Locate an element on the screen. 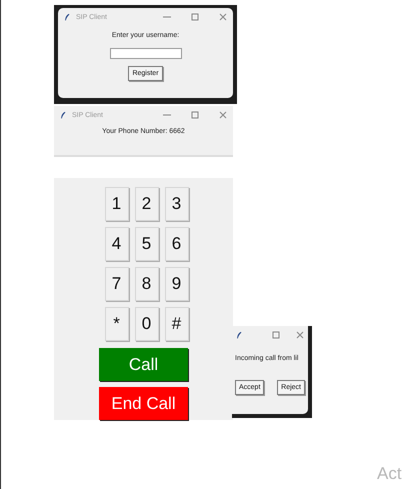 Image resolution: width=402 pixels, height=489 pixels. keypad-key: 1 is located at coordinates (116, 204).